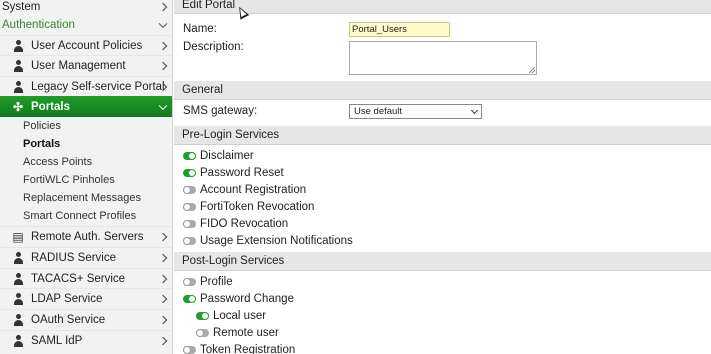 This screenshot has width=711, height=354. I want to click on sms-gateway-select: Use default, so click(415, 111).